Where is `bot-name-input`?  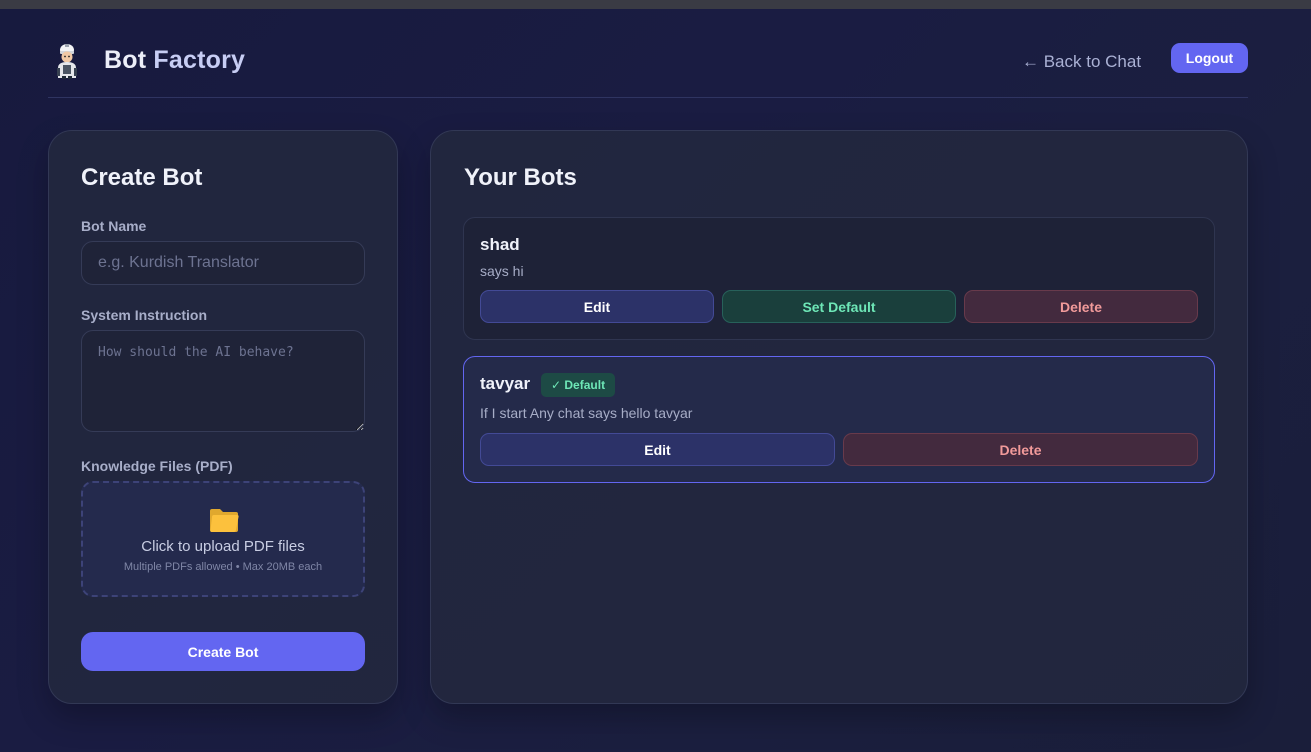 bot-name-input is located at coordinates (223, 263).